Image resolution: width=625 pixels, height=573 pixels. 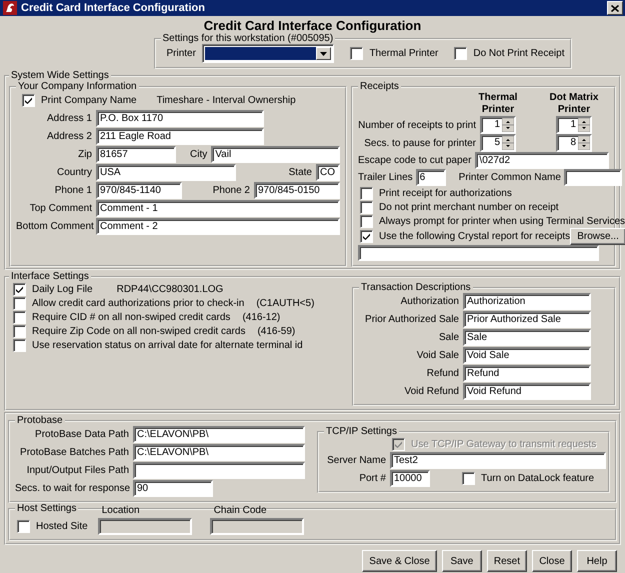 I want to click on text-field: 10000, so click(x=410, y=478).